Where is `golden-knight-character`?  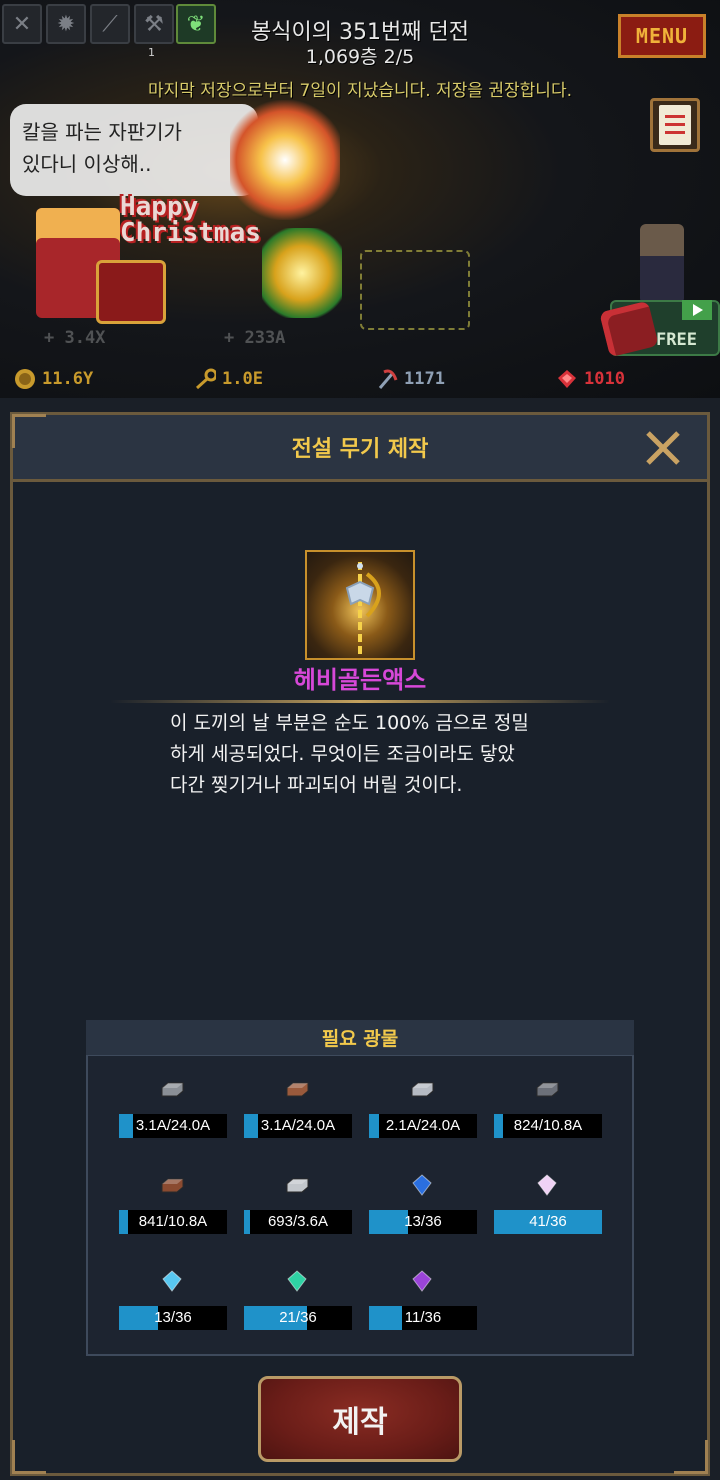 golden-knight-character is located at coordinates (302, 273).